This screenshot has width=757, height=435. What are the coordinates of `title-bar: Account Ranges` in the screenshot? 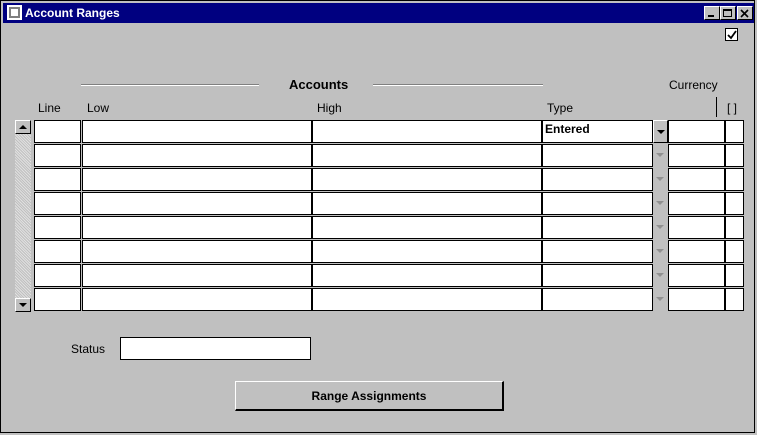 It's located at (378, 13).